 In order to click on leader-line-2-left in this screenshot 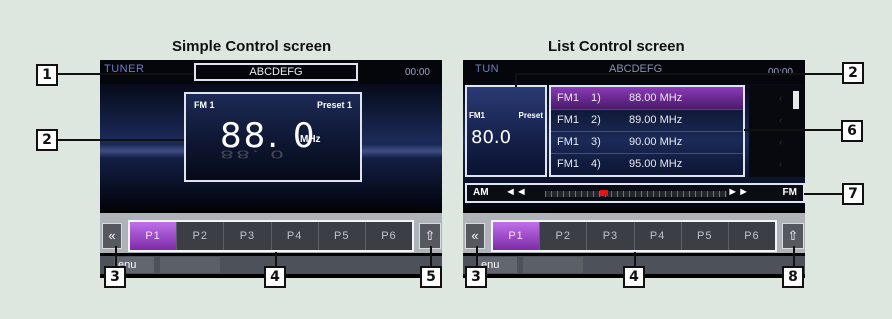, I will do `click(121, 140)`.